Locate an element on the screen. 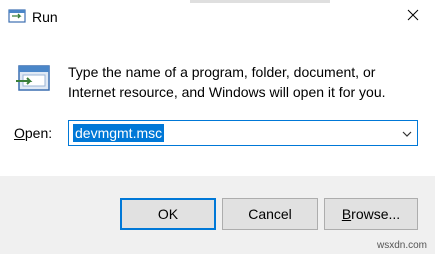 The image size is (435, 254). open-label: Open: is located at coordinates (33, 133).